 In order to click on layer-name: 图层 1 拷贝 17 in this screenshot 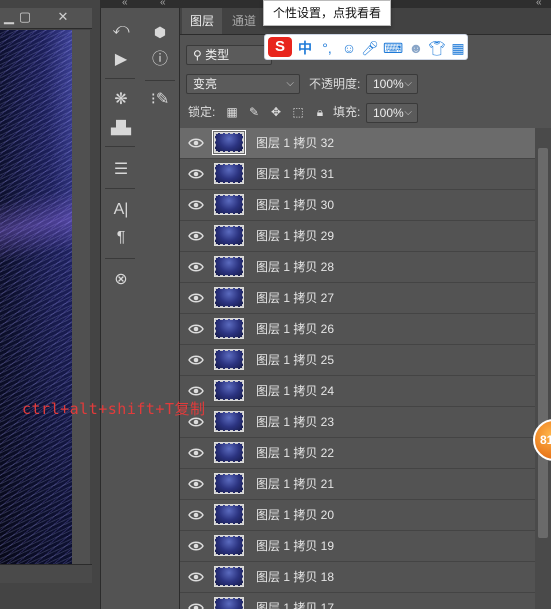, I will do `click(295, 601)`.